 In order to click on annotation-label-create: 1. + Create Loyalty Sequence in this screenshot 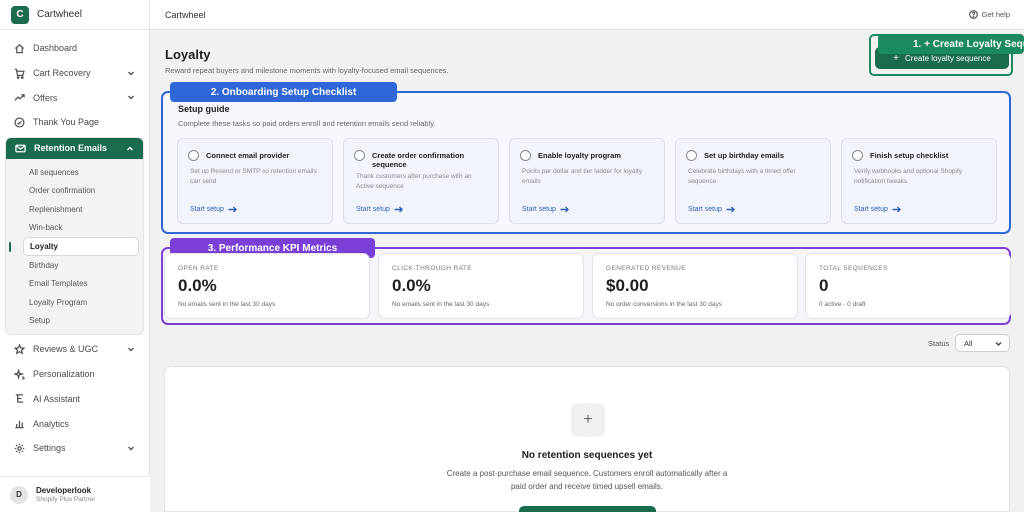, I will do `click(951, 44)`.